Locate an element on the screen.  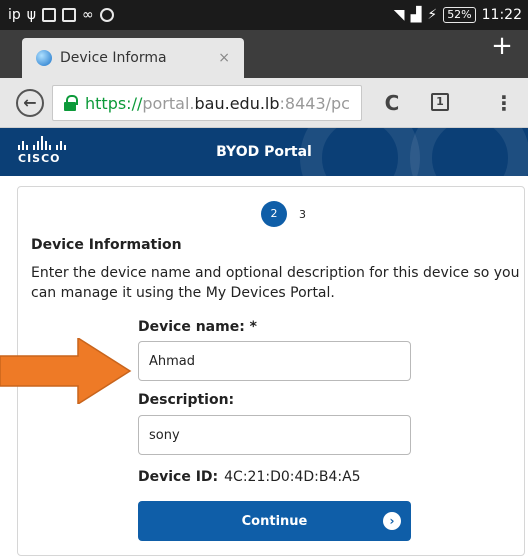
continue-button: Continue › is located at coordinates (274, 521).